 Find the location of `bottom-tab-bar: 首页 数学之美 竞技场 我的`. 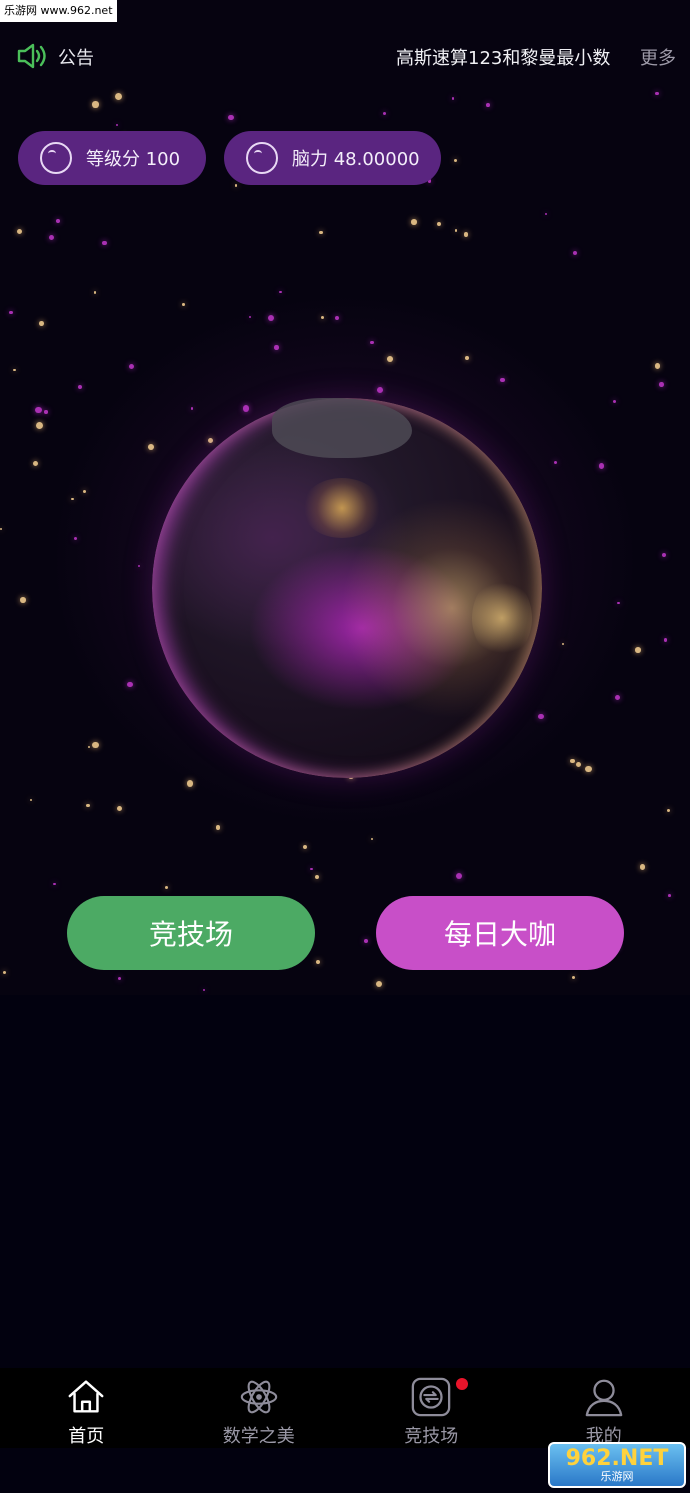

bottom-tab-bar: 首页 数学之美 竞技场 我的 is located at coordinates (345, 1408).